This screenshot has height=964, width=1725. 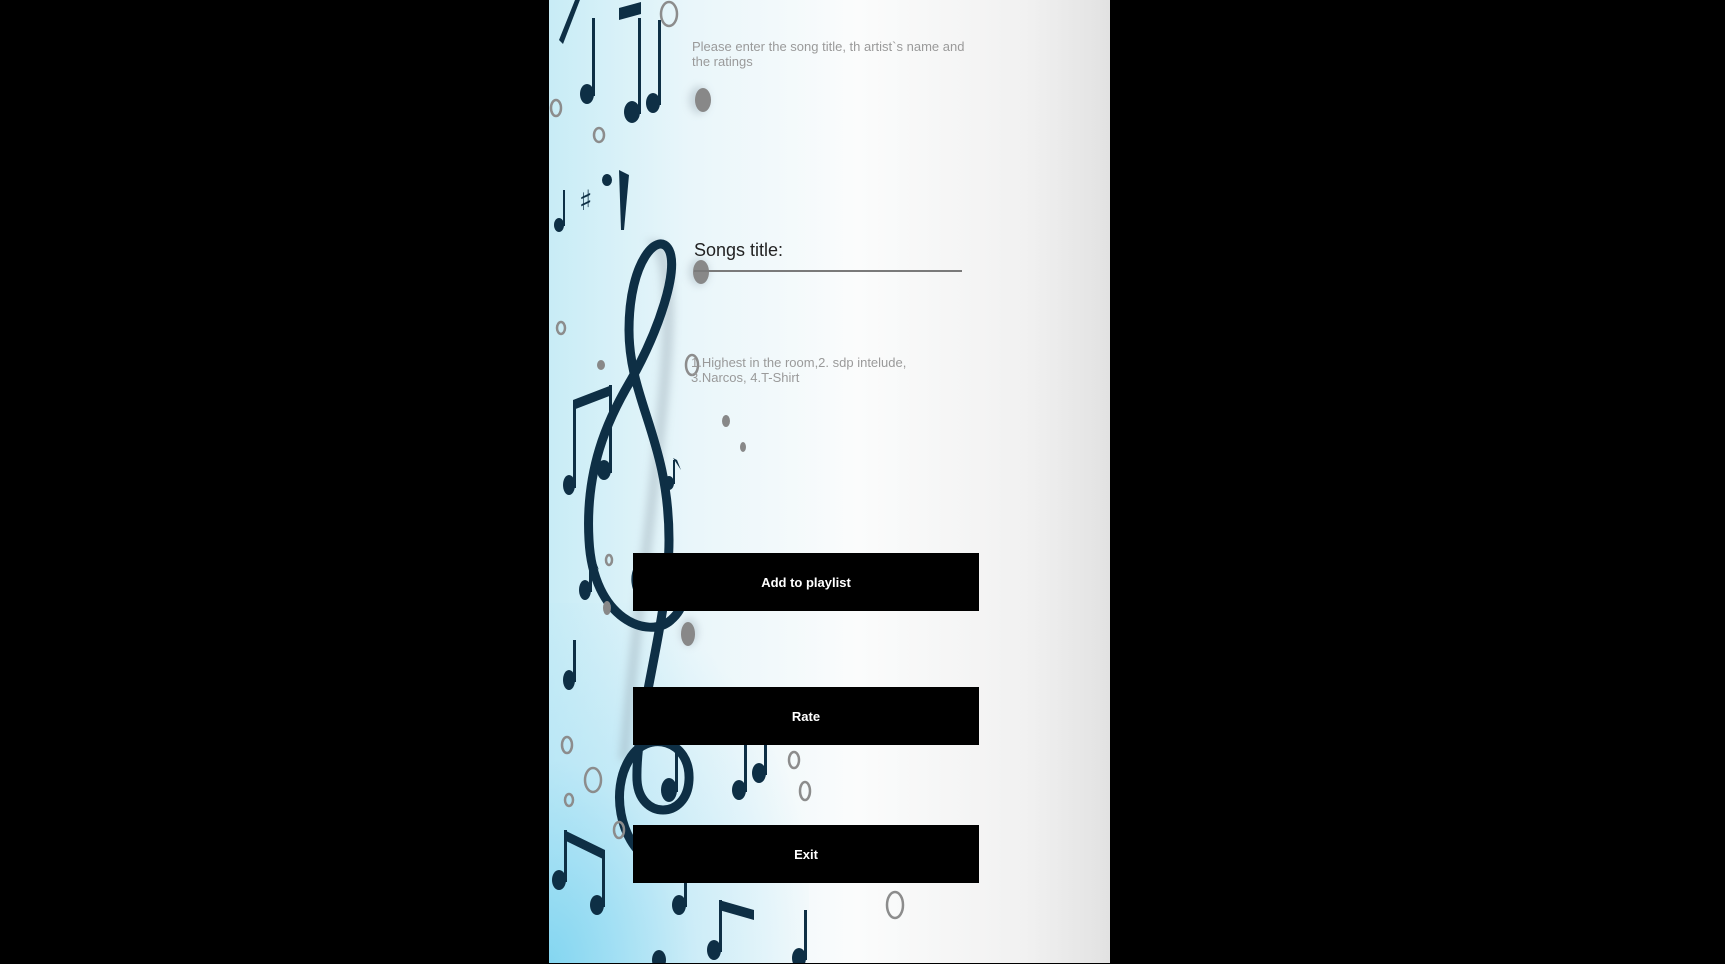 What do you see at coordinates (806, 582) in the screenshot?
I see `add-to-playlist-button: Add to playlist` at bounding box center [806, 582].